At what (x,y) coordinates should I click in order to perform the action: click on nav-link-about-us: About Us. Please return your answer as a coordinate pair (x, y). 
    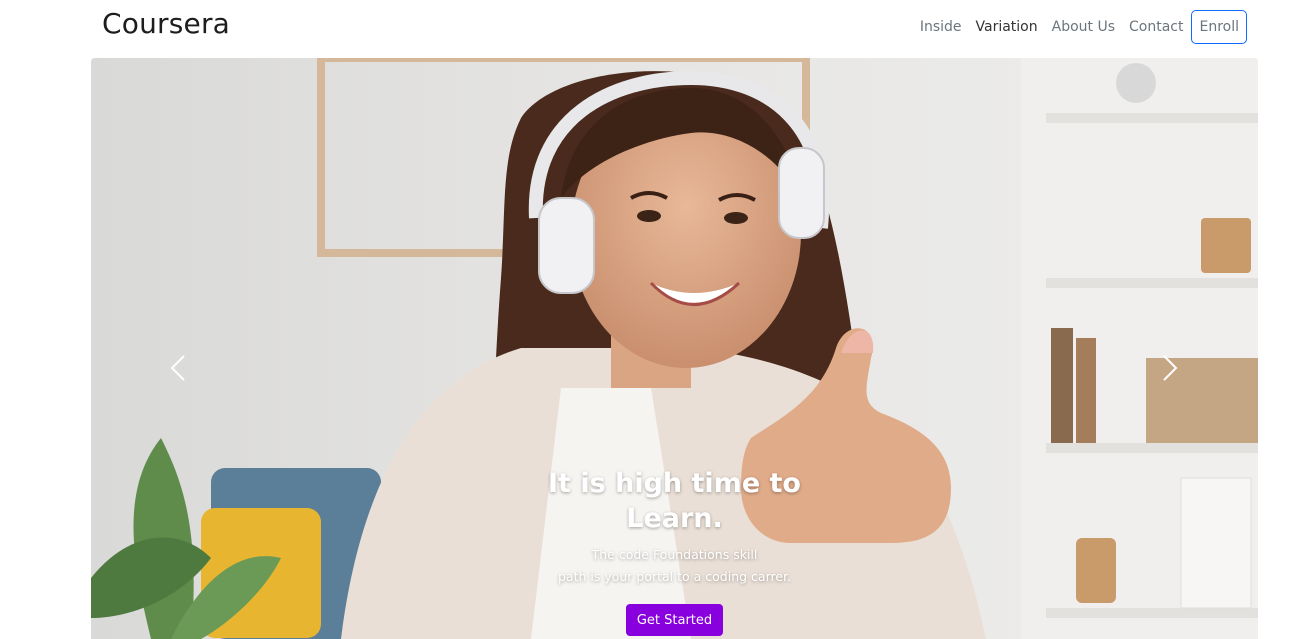
    Looking at the image, I should click on (1083, 27).